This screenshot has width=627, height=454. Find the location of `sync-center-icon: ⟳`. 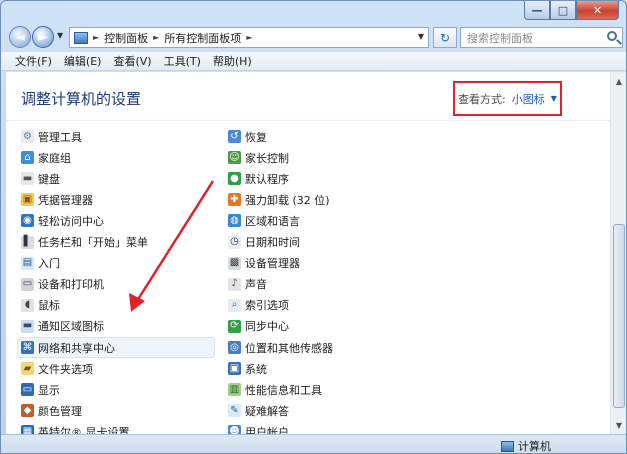

sync-center-icon: ⟳ is located at coordinates (234, 326).